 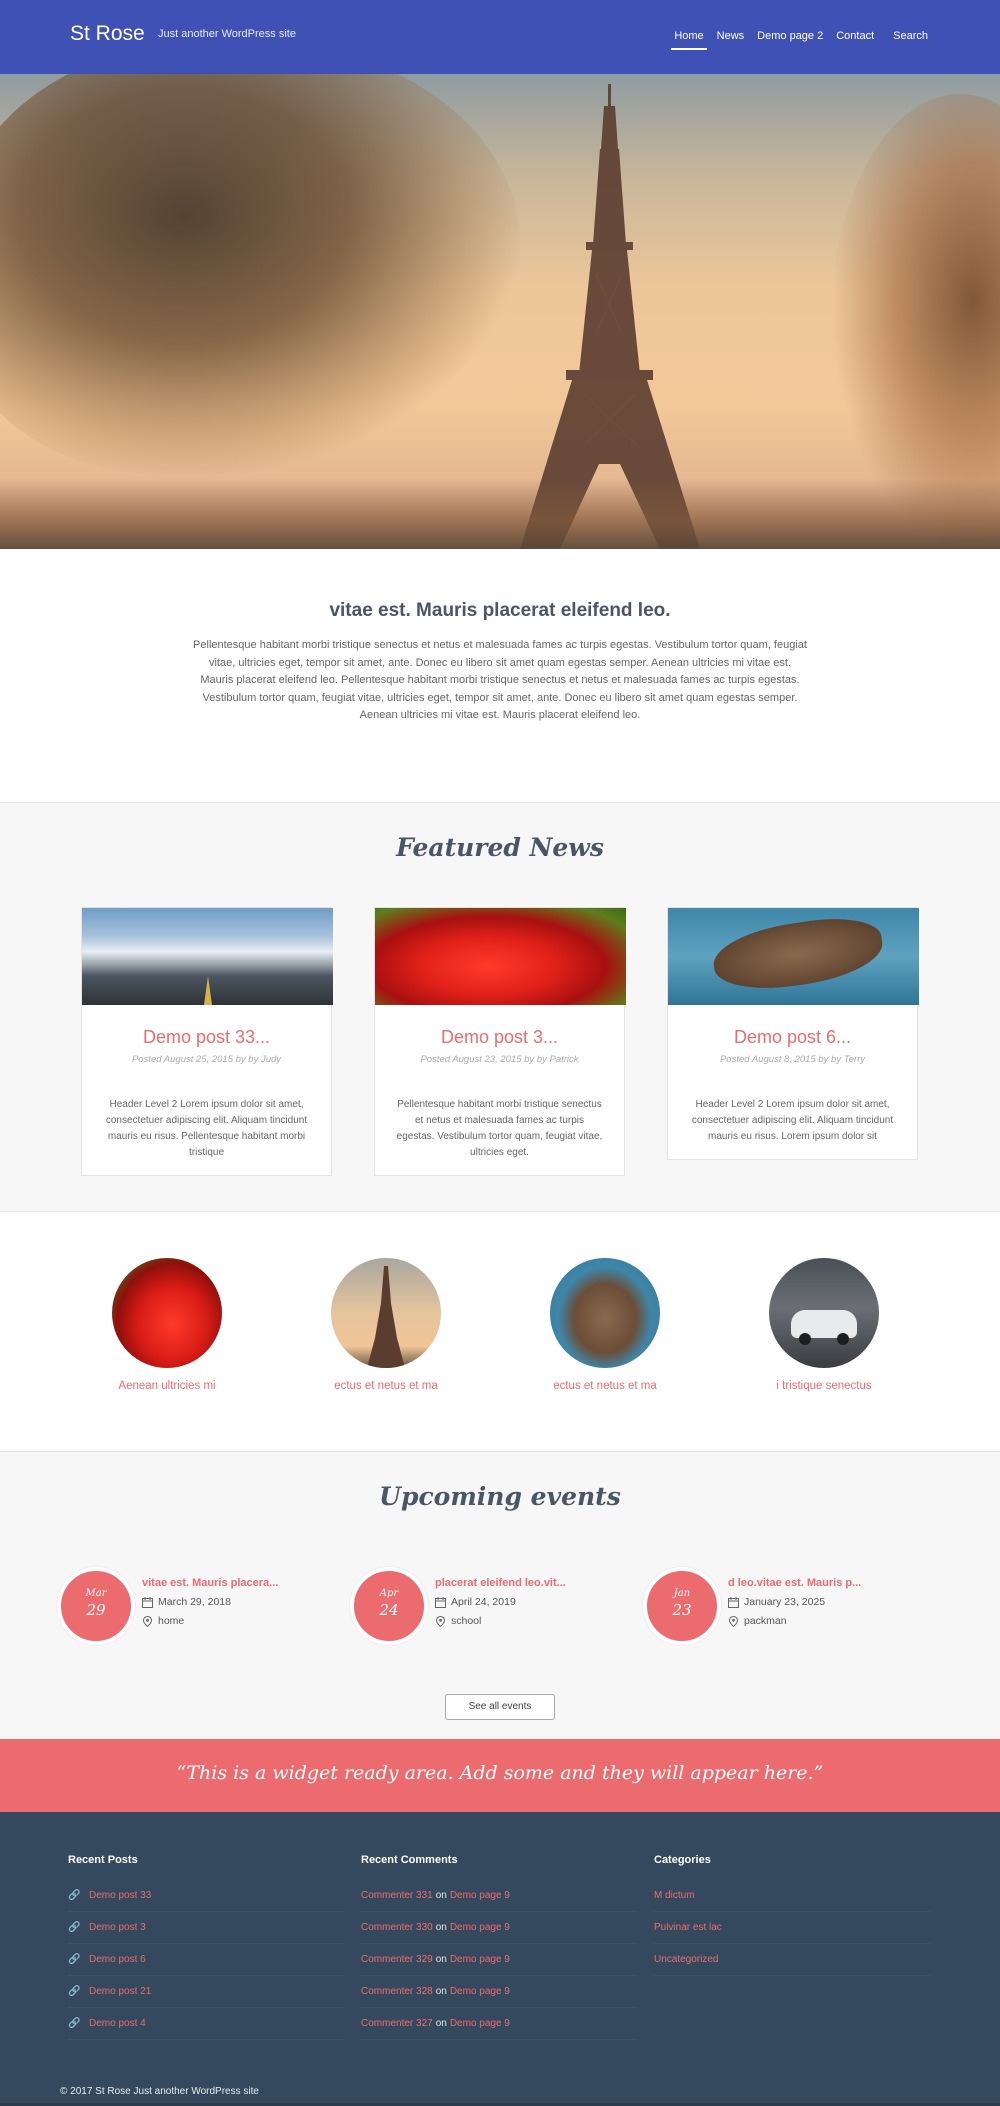 What do you see at coordinates (120, 1895) in the screenshot?
I see `recent-post-link: Demo post 33` at bounding box center [120, 1895].